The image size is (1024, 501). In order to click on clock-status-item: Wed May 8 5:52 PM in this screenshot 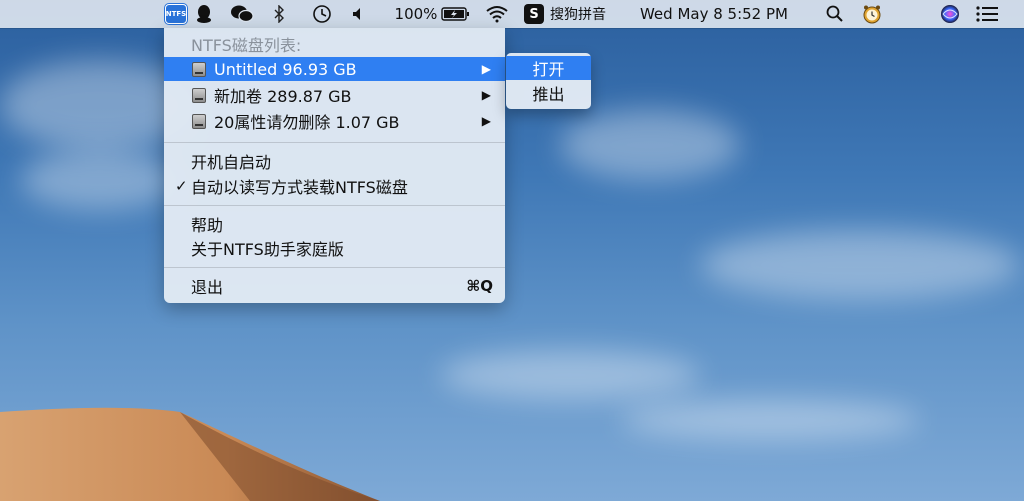, I will do `click(714, 14)`.